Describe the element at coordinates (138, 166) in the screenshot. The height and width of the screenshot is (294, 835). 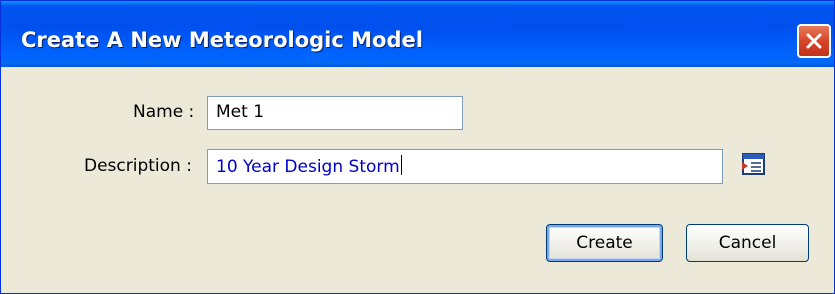
I see `description-label: Description :` at that location.